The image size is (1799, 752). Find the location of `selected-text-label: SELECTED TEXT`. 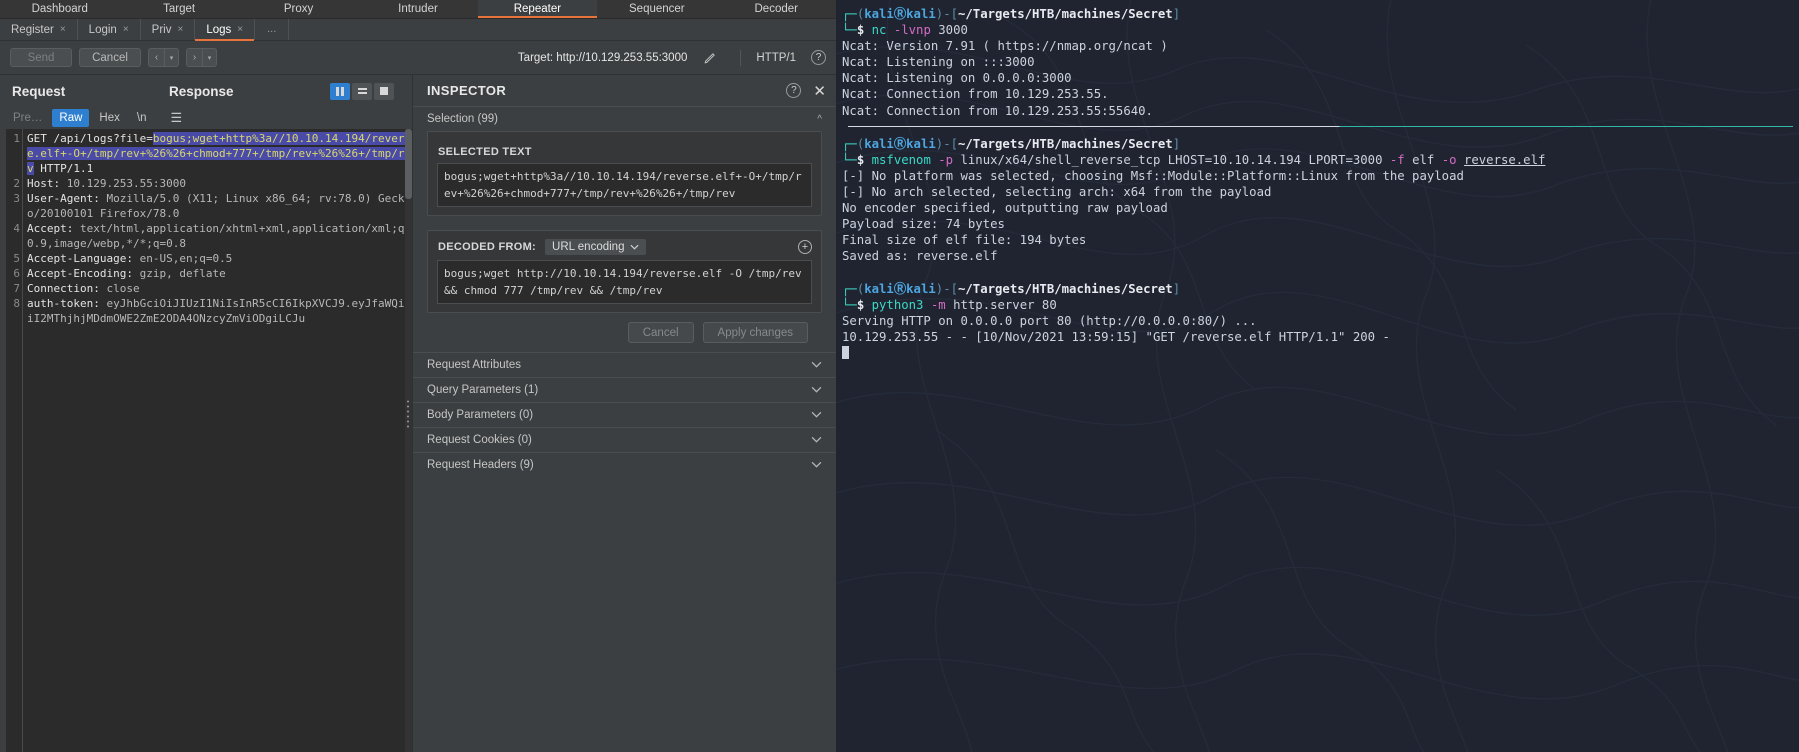

selected-text-label: SELECTED TEXT is located at coordinates (485, 152).